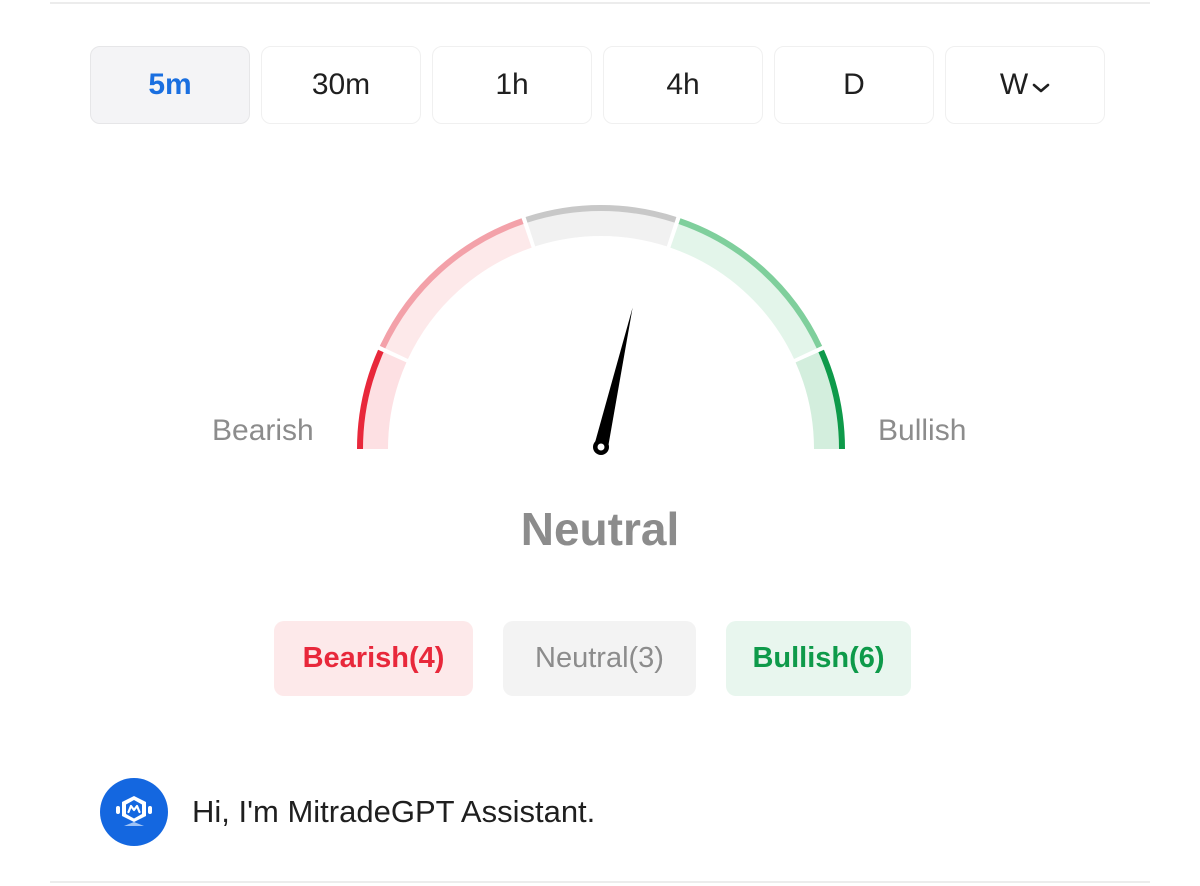  I want to click on tab-label: 1h, so click(512, 84).